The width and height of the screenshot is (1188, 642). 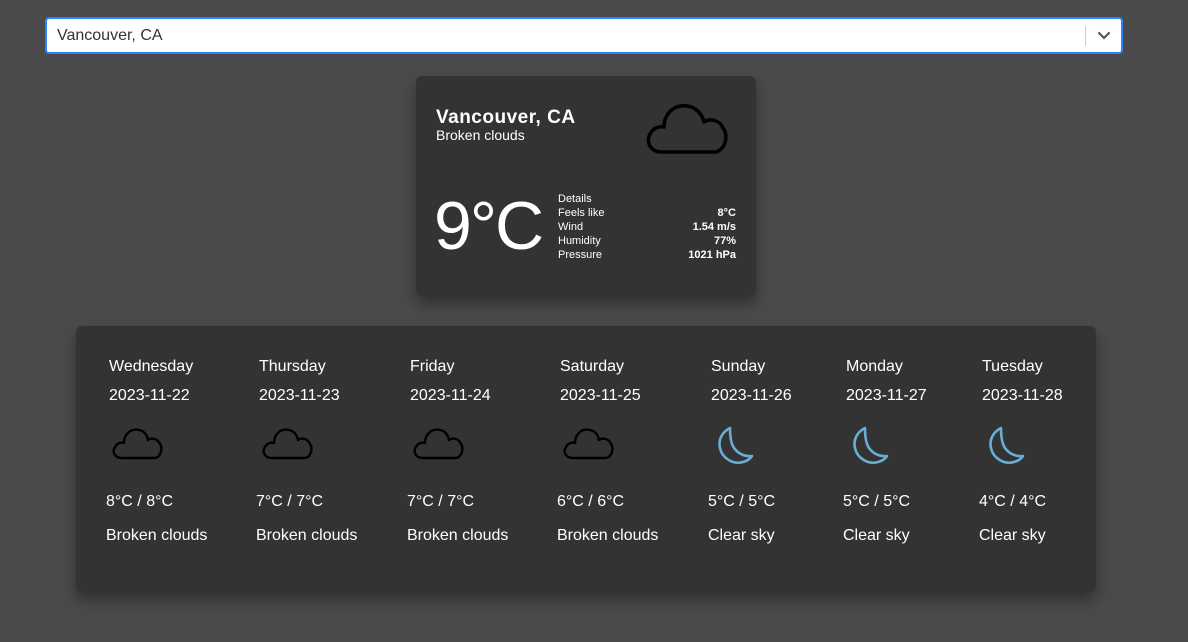 What do you see at coordinates (506, 117) in the screenshot?
I see `current-city: Vancouver, CA` at bounding box center [506, 117].